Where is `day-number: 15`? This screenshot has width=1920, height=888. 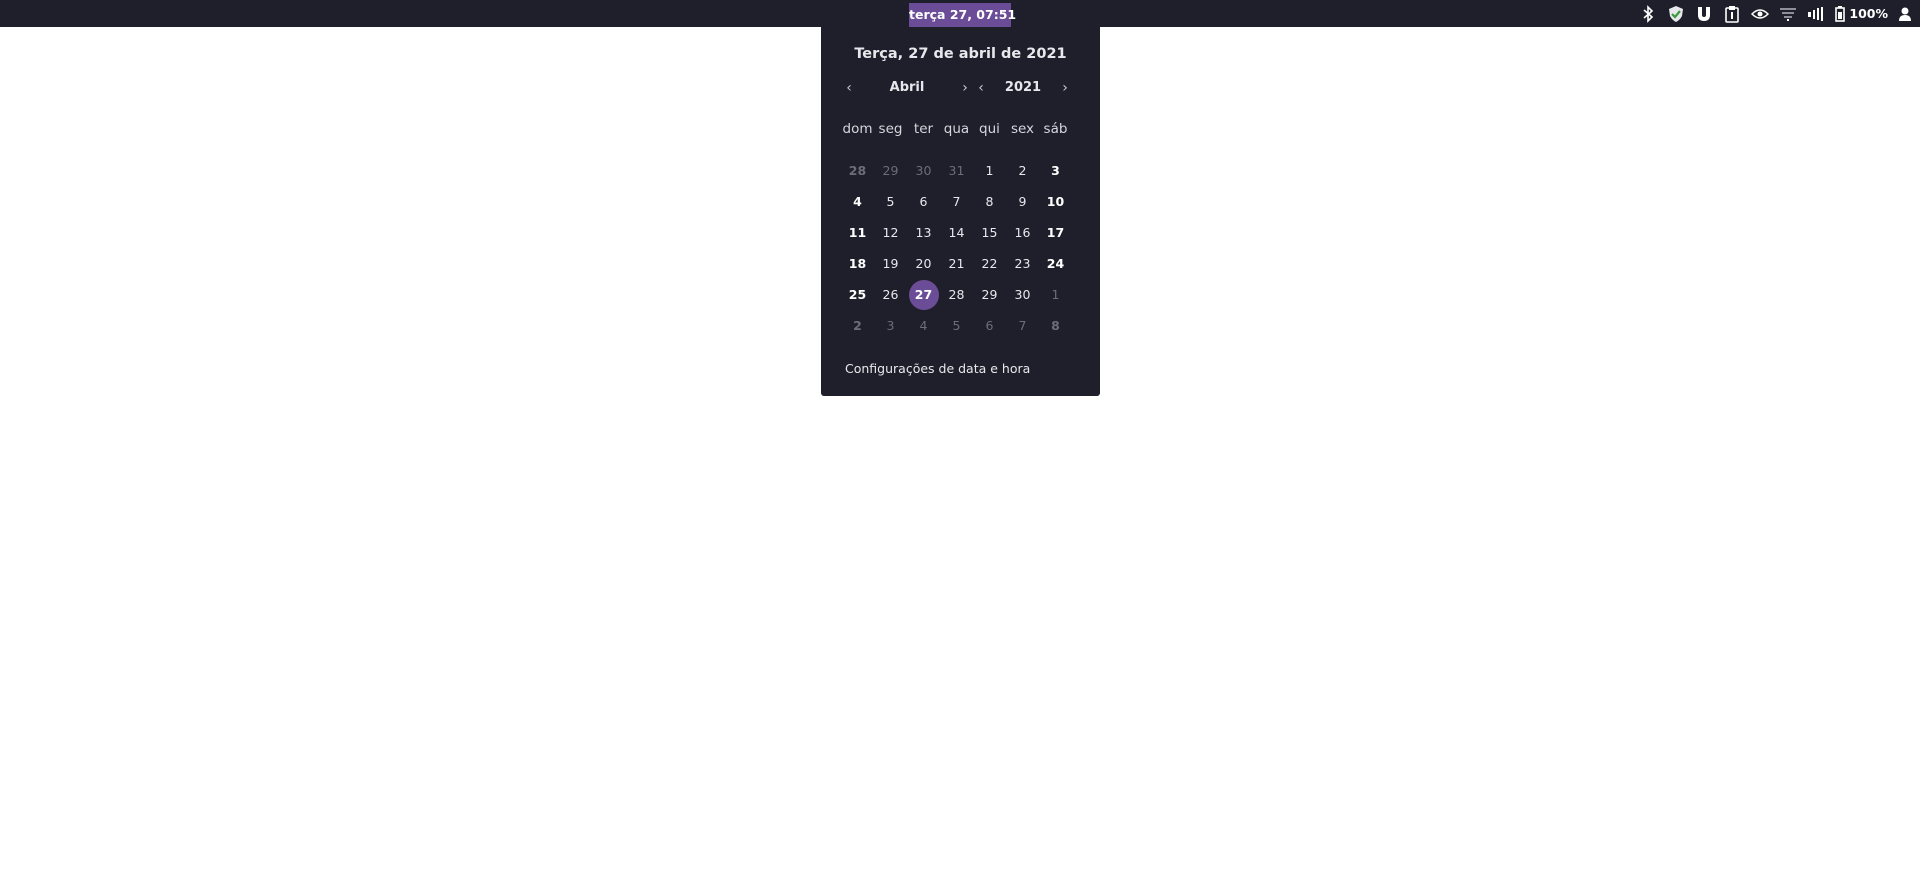
day-number: 15 is located at coordinates (989, 232).